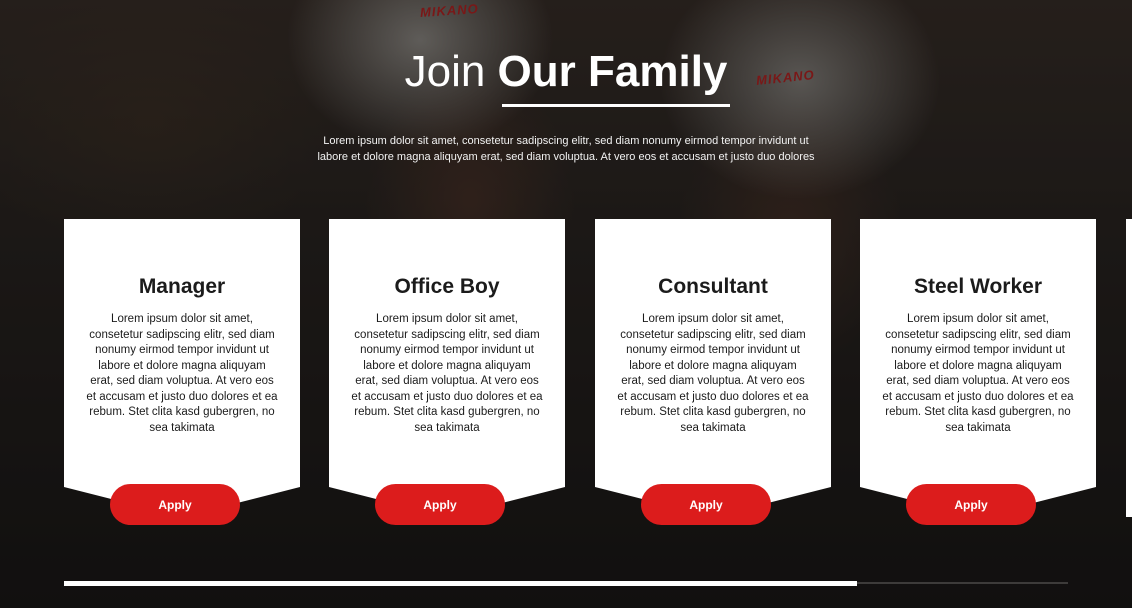  Describe the element at coordinates (616, 105) in the screenshot. I see `title-underline` at that location.